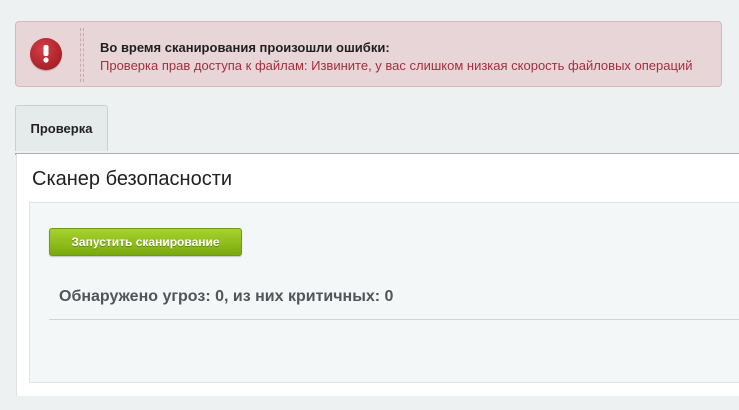 This screenshot has width=739, height=410. I want to click on exclamation-icon, so click(46, 54).